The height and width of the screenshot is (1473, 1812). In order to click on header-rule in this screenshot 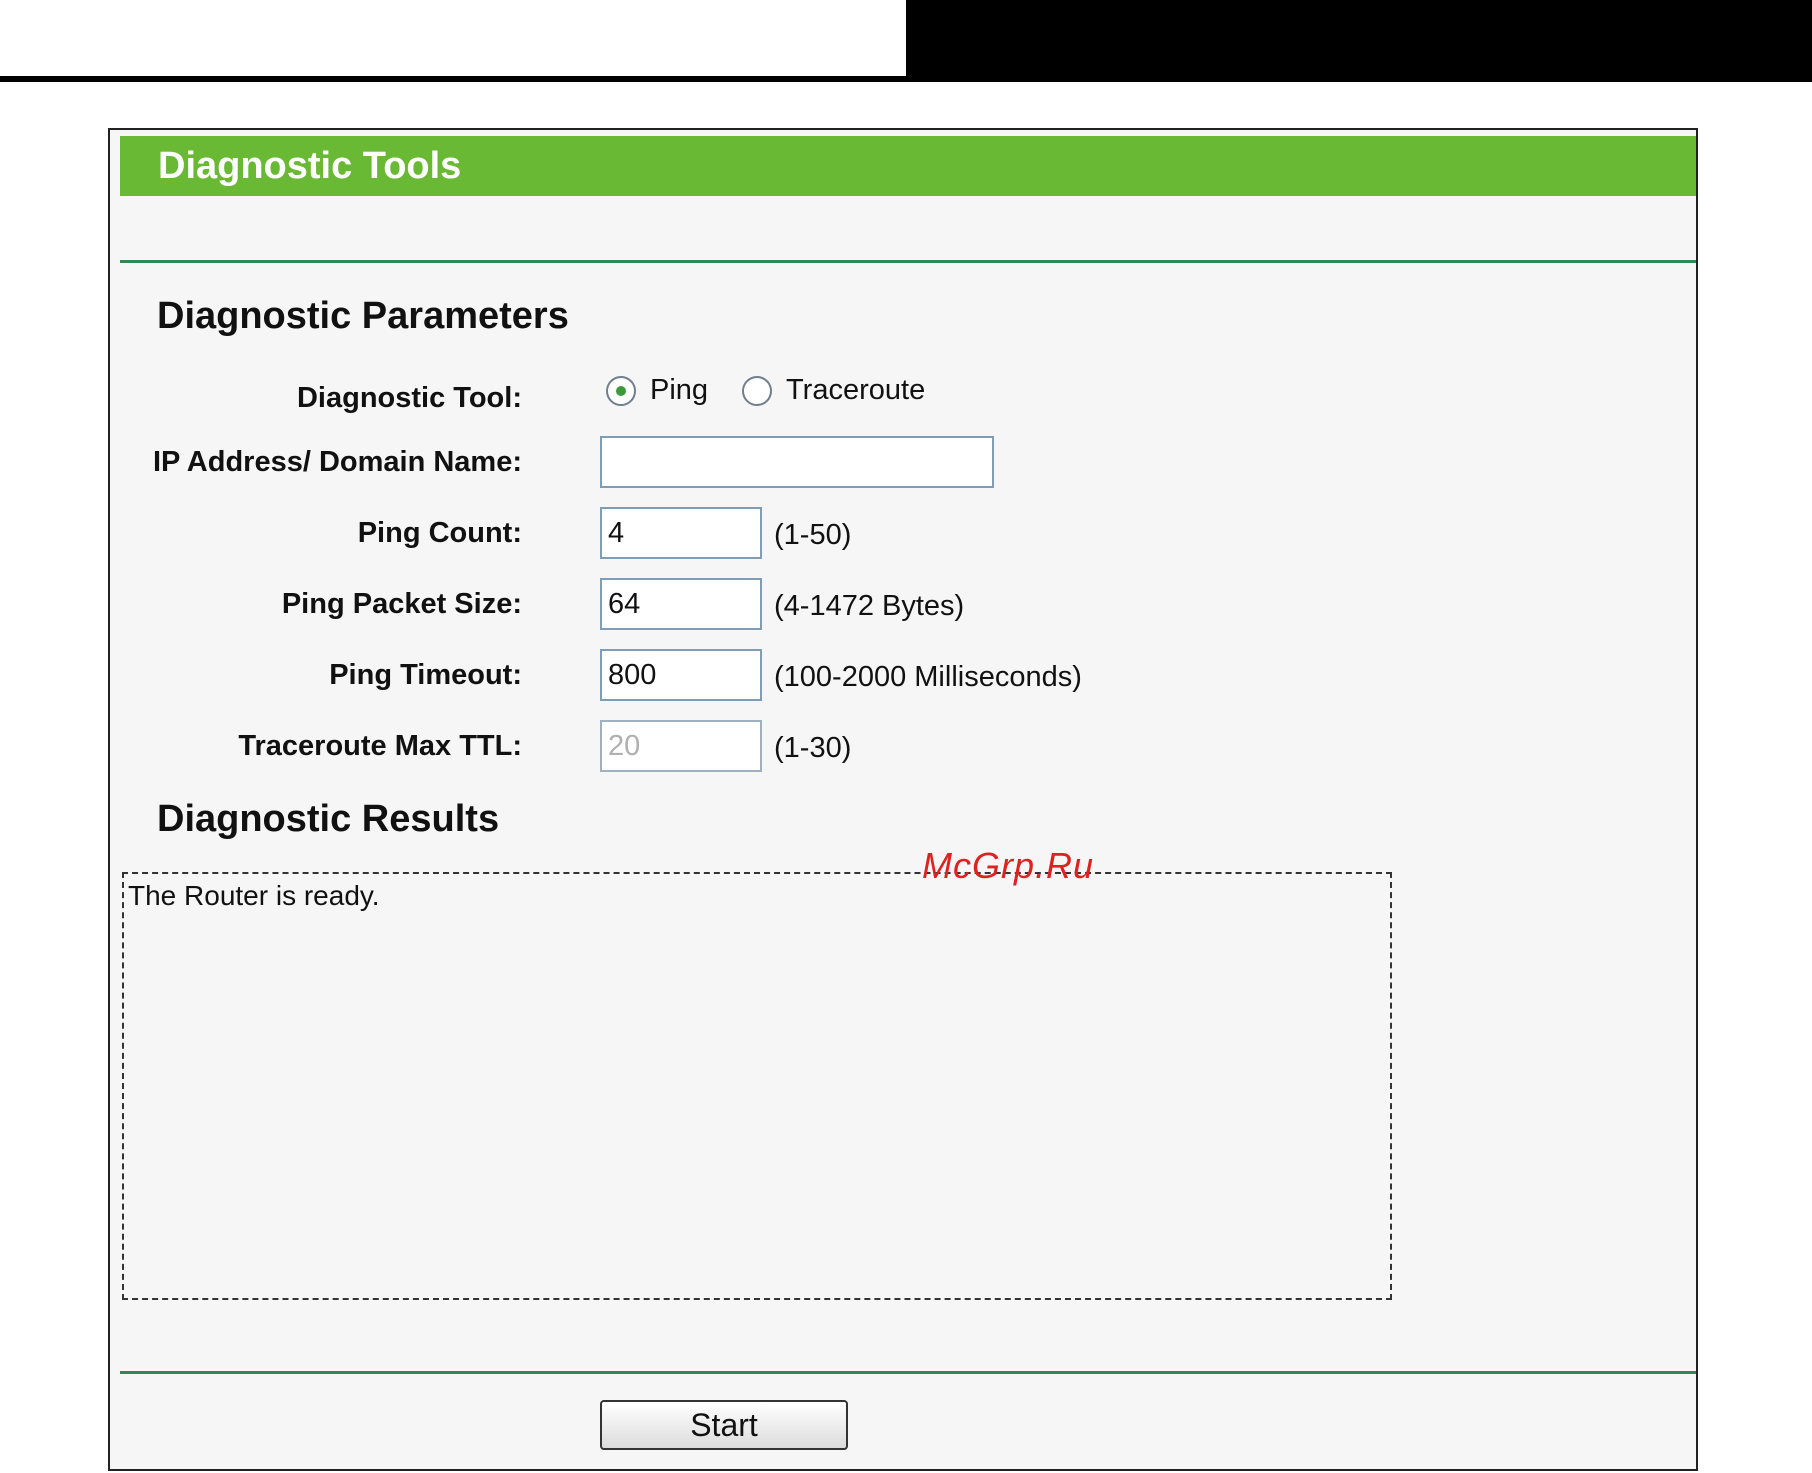, I will do `click(906, 79)`.